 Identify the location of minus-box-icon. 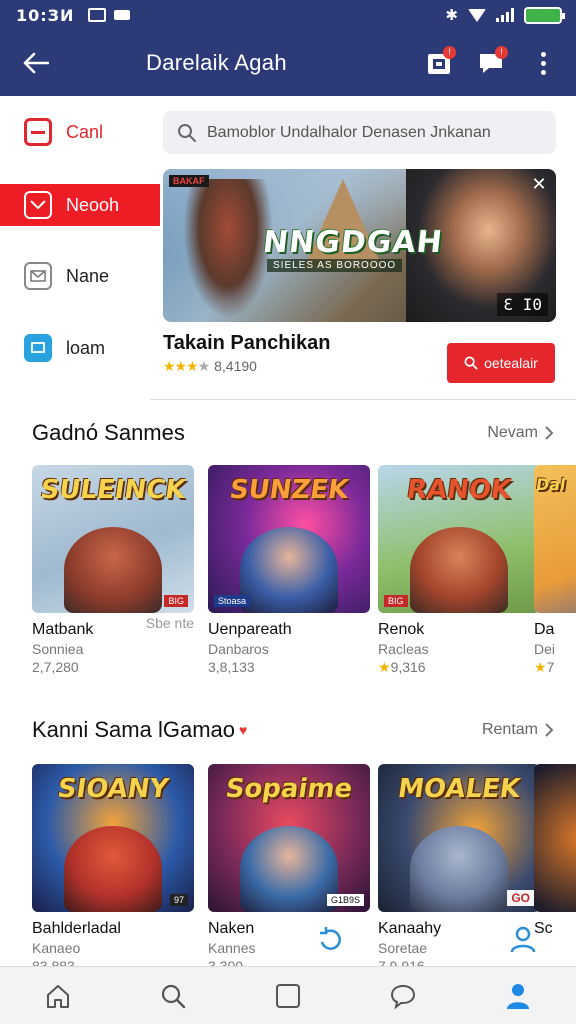
(38, 132).